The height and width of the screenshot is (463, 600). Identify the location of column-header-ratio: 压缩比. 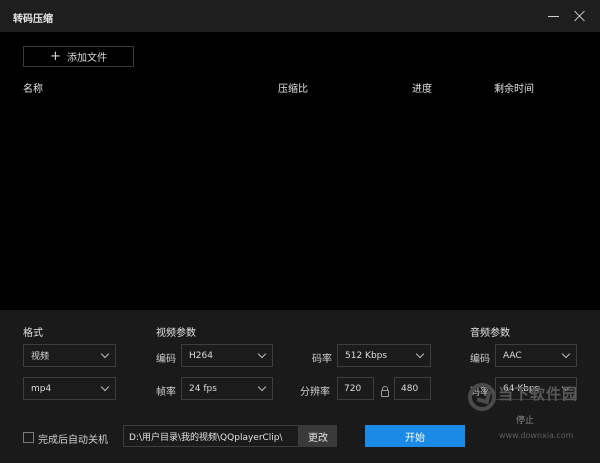
(293, 89).